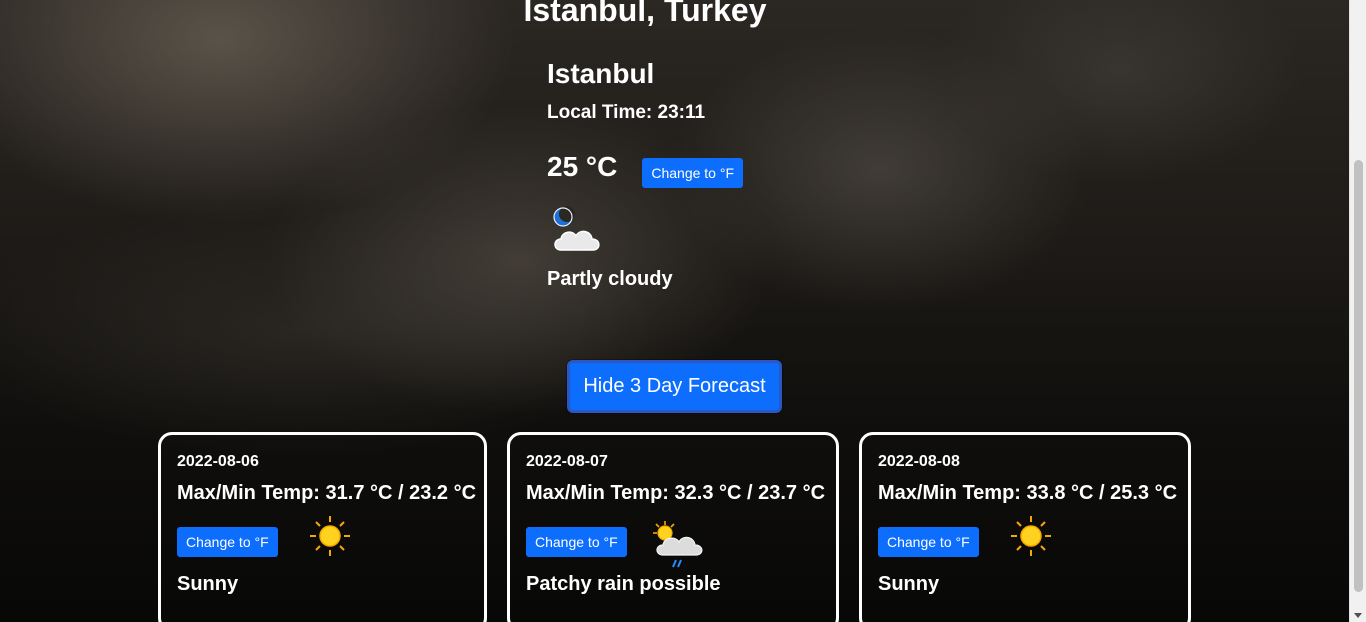 This screenshot has height=622, width=1366. Describe the element at coordinates (919, 461) in the screenshot. I see `forecast-date: 2022-08-08` at that location.